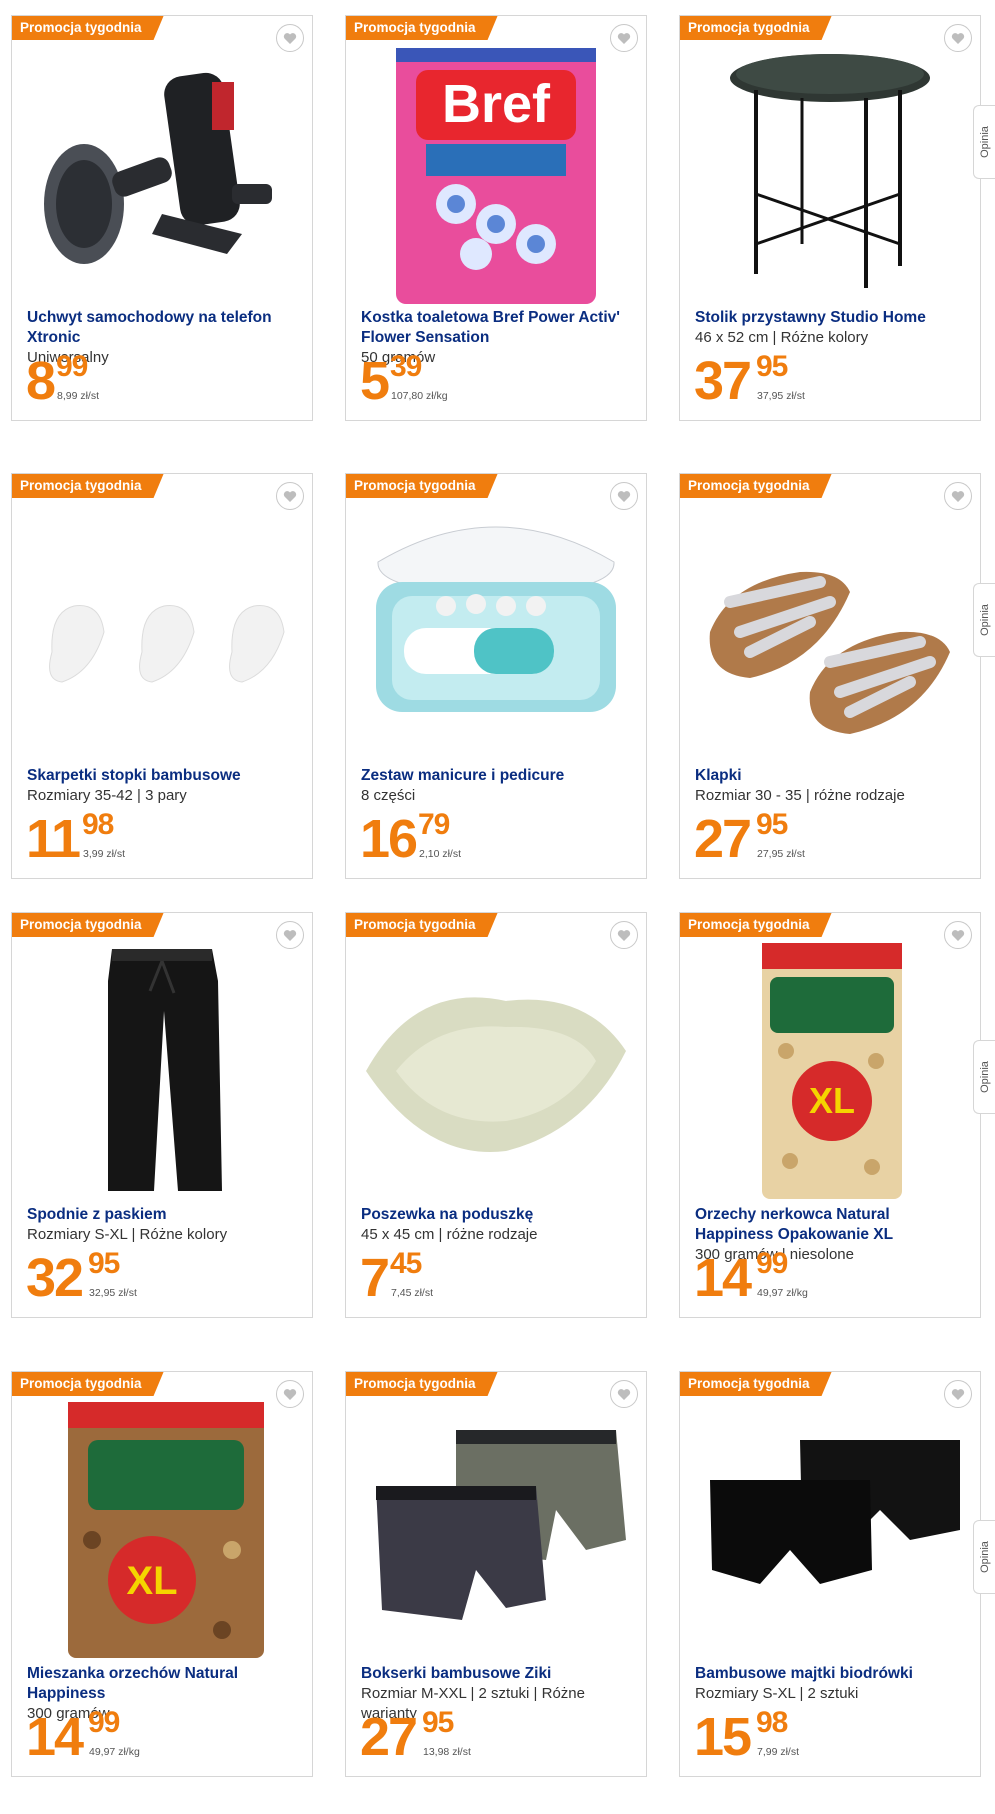 This screenshot has height=1814, width=995. Describe the element at coordinates (412, 1293) in the screenshot. I see `unit-price: 7,45 zł/st` at that location.